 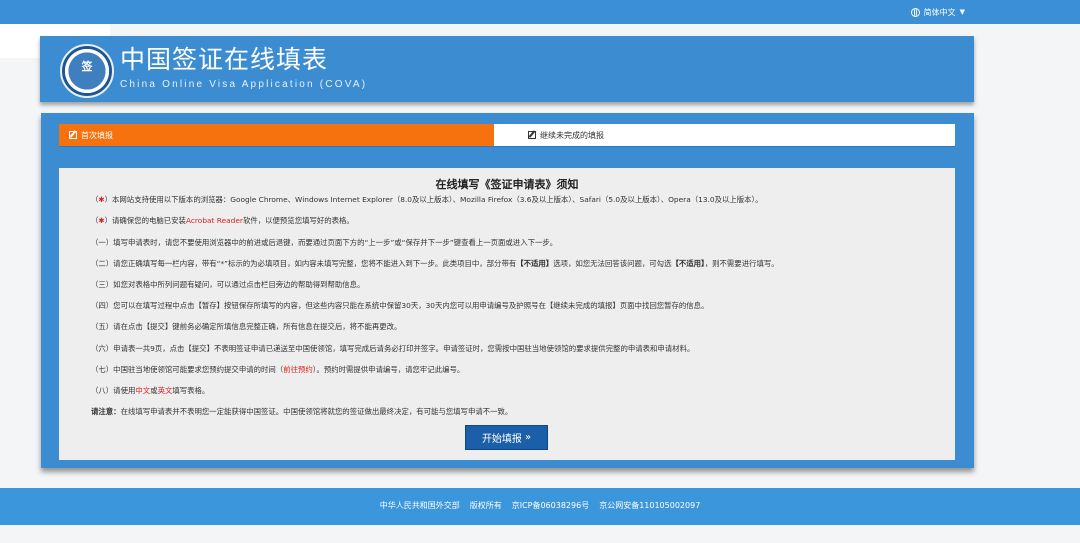 I want to click on double-chevron-right-icon: », so click(x=528, y=437).